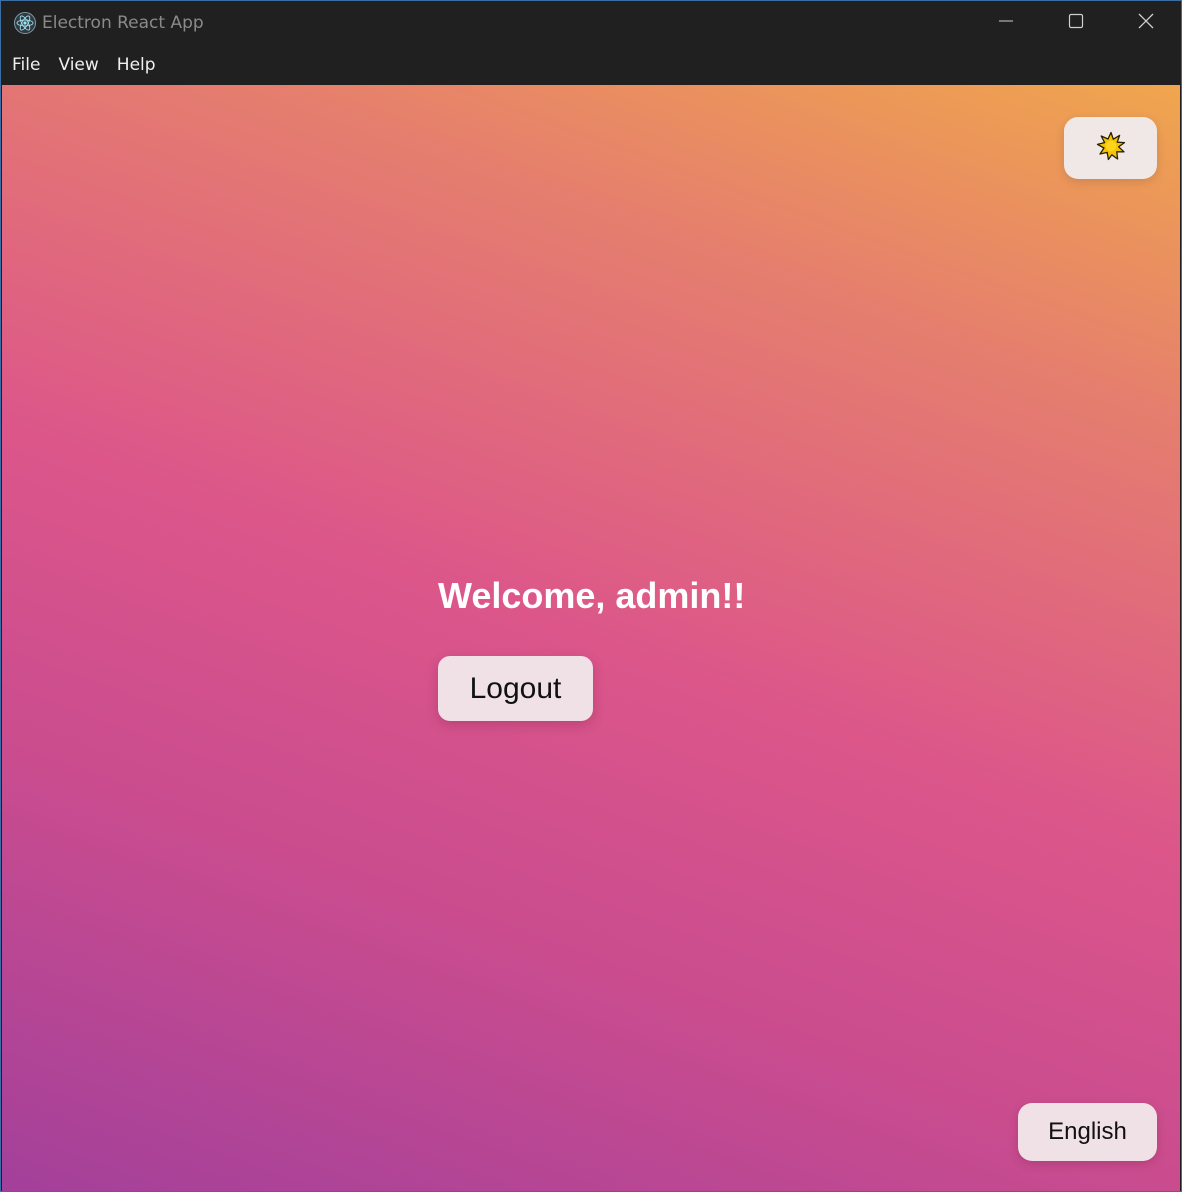 The height and width of the screenshot is (1192, 1182). What do you see at coordinates (123, 23) in the screenshot?
I see `window-title: Electron React App` at bounding box center [123, 23].